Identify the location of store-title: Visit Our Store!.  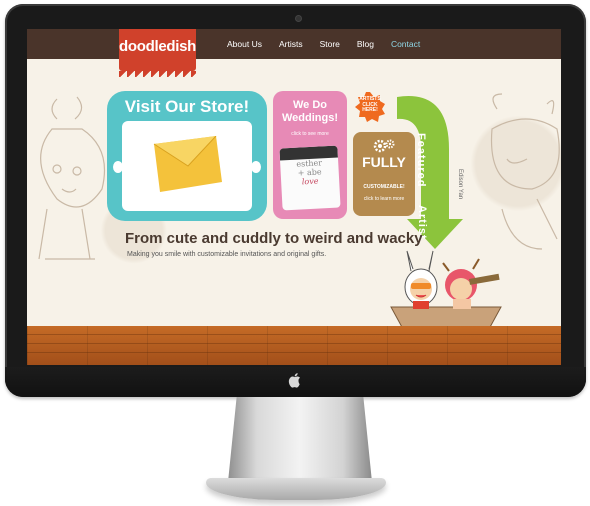
(187, 106).